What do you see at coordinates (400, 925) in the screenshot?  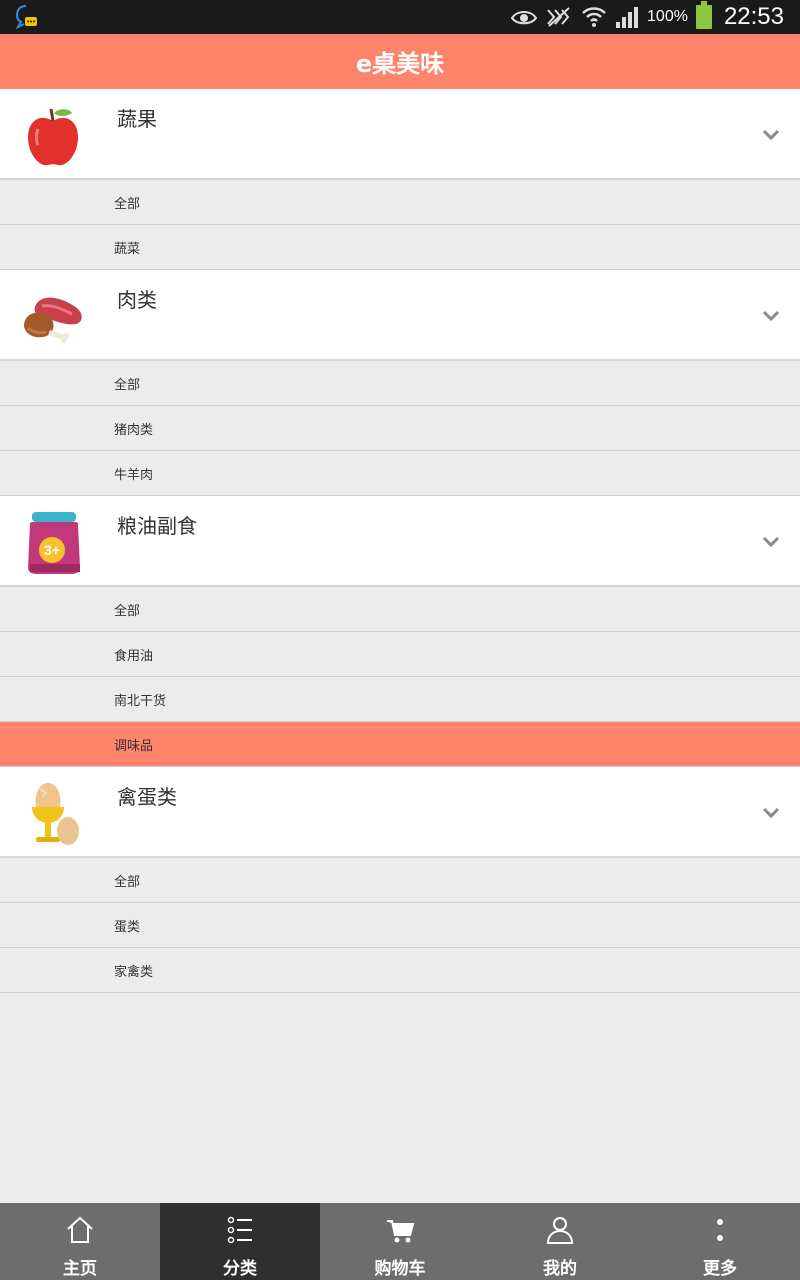 I see `subcategory-item: 蛋类` at bounding box center [400, 925].